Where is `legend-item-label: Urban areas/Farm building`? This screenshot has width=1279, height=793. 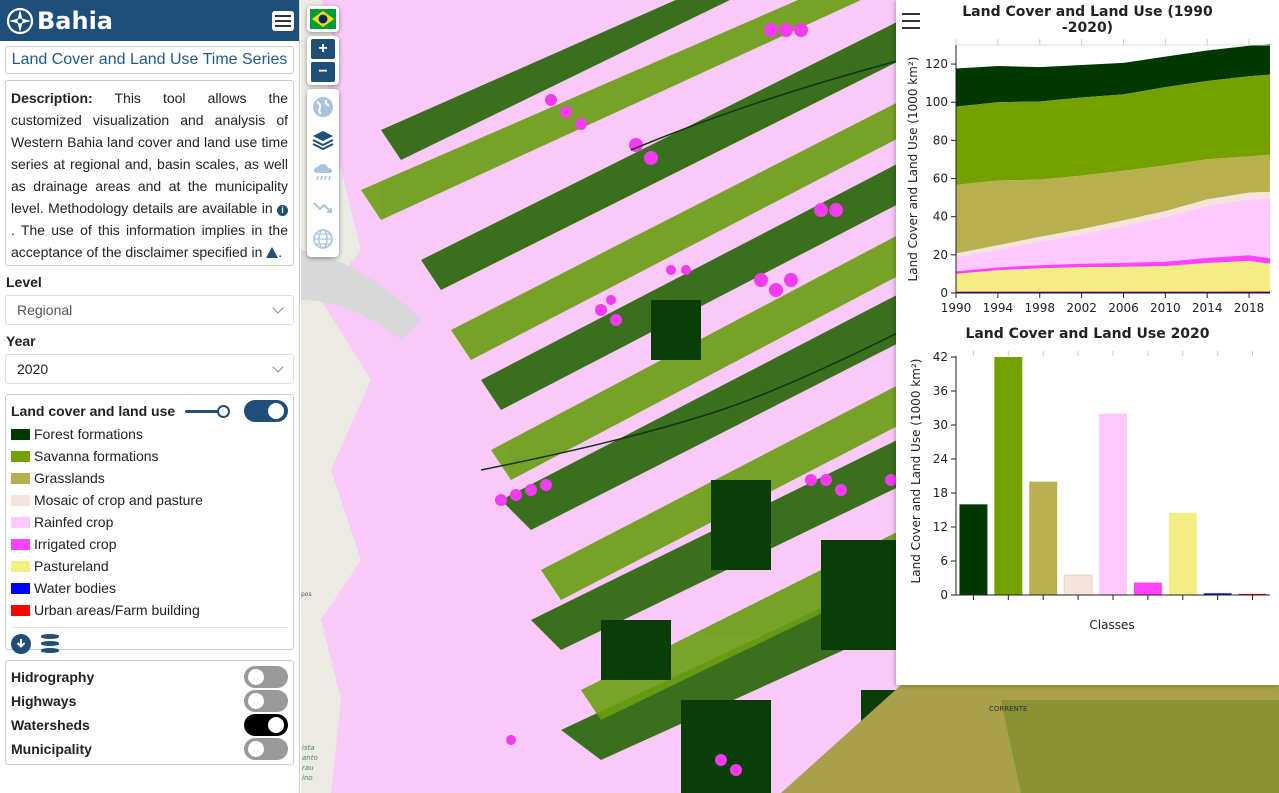
legend-item-label: Urban areas/Farm building is located at coordinates (117, 610).